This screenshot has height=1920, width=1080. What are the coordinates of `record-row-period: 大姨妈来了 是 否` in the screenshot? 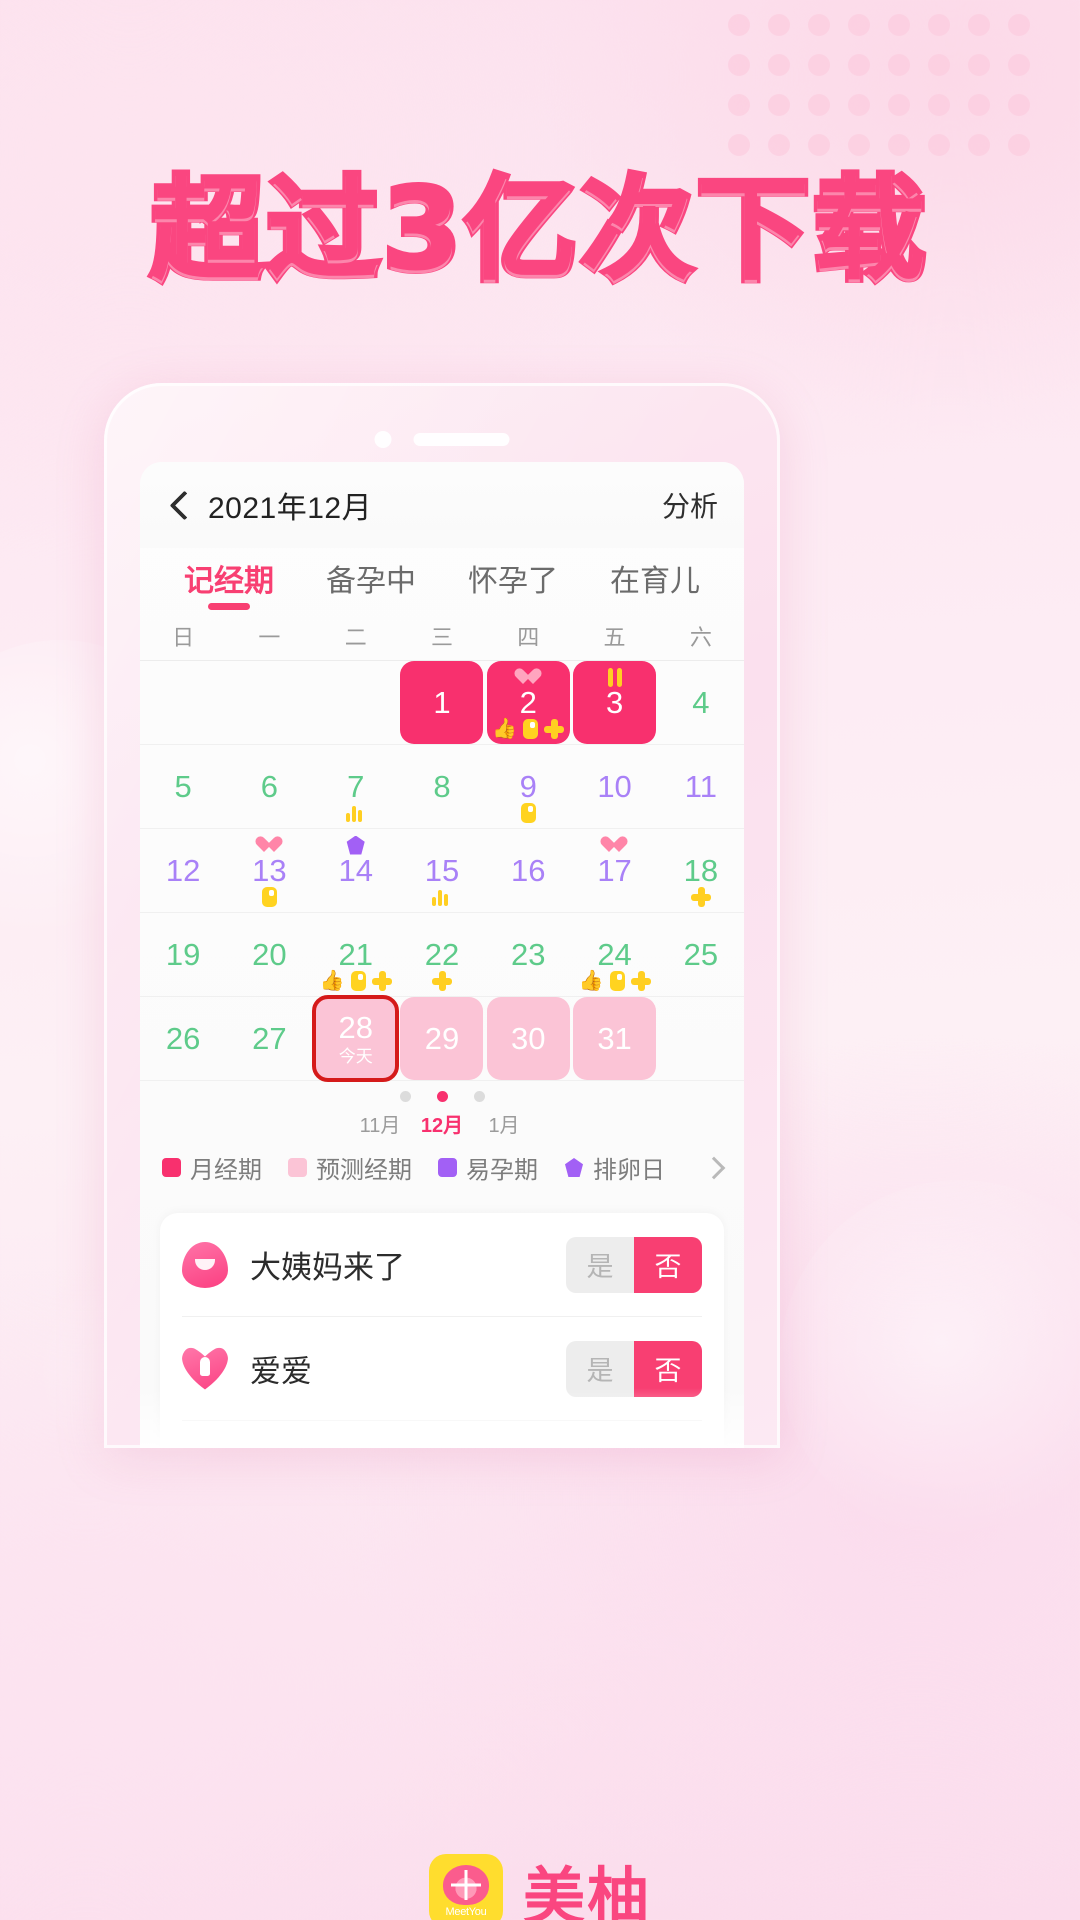 It's located at (442, 1265).